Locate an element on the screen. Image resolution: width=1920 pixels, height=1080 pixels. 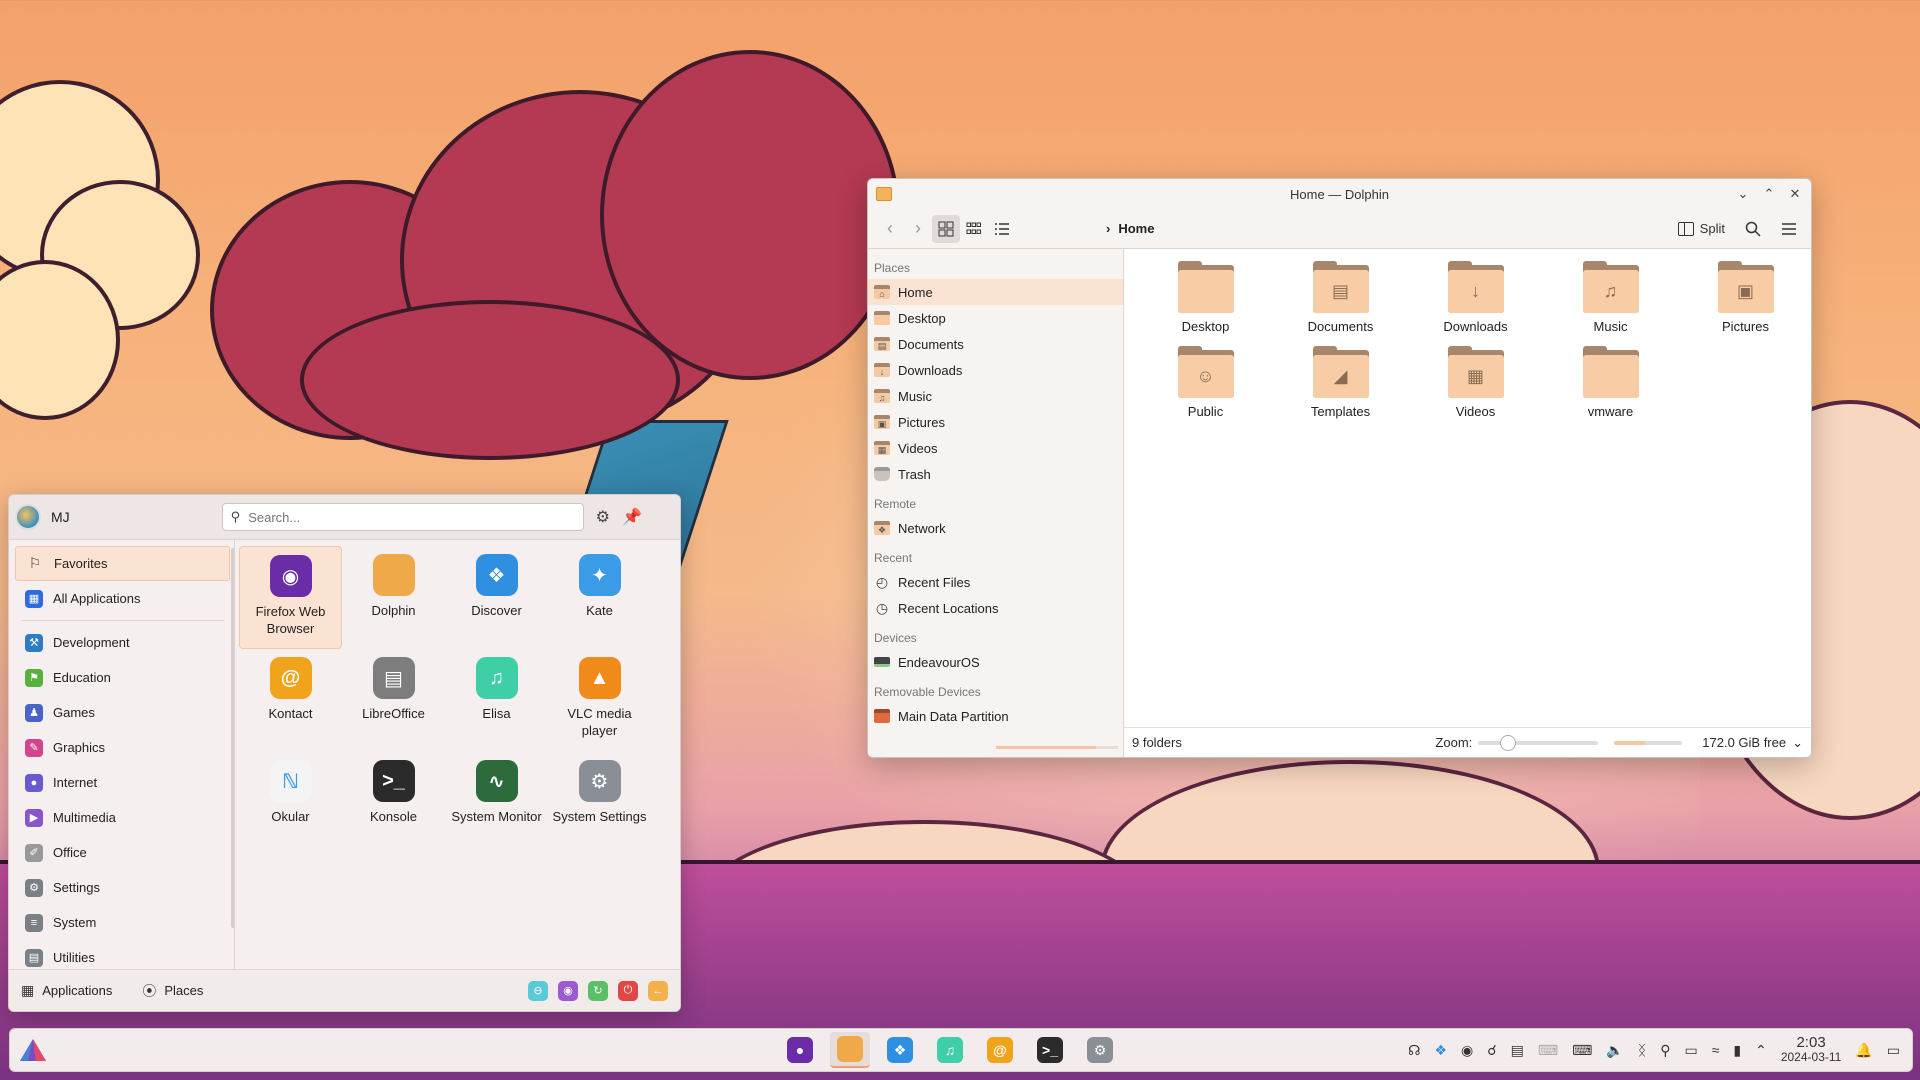
app-vlc-media-player: ▲ VLC media player is located at coordinates (599, 700).